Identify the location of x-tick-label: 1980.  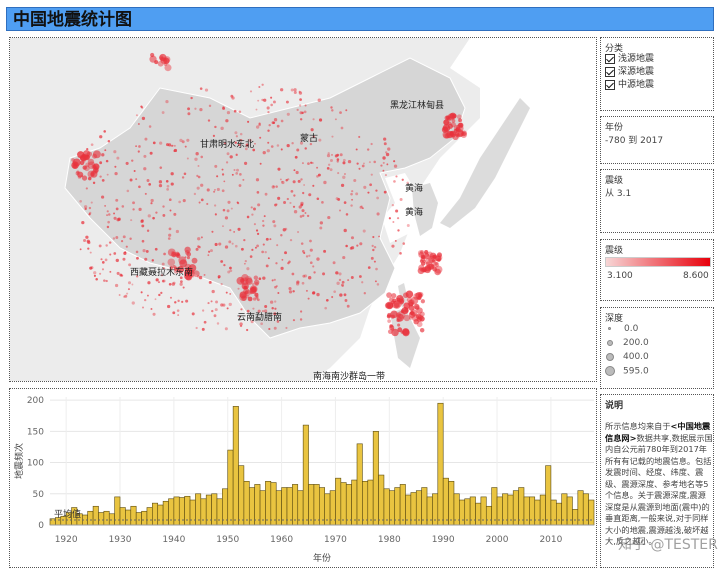
(389, 540).